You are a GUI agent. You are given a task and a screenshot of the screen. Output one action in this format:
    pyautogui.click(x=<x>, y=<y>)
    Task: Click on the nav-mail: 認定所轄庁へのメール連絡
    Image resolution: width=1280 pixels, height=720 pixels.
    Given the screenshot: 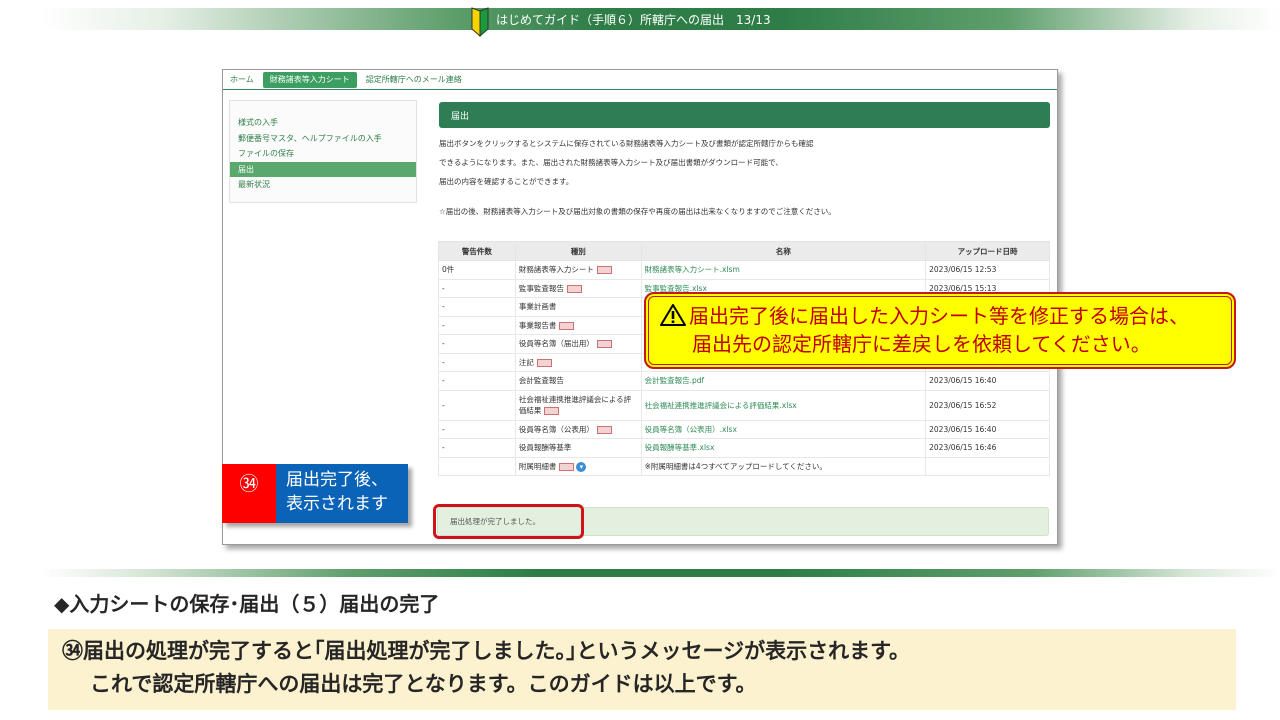 What is the action you would take?
    pyautogui.click(x=414, y=80)
    